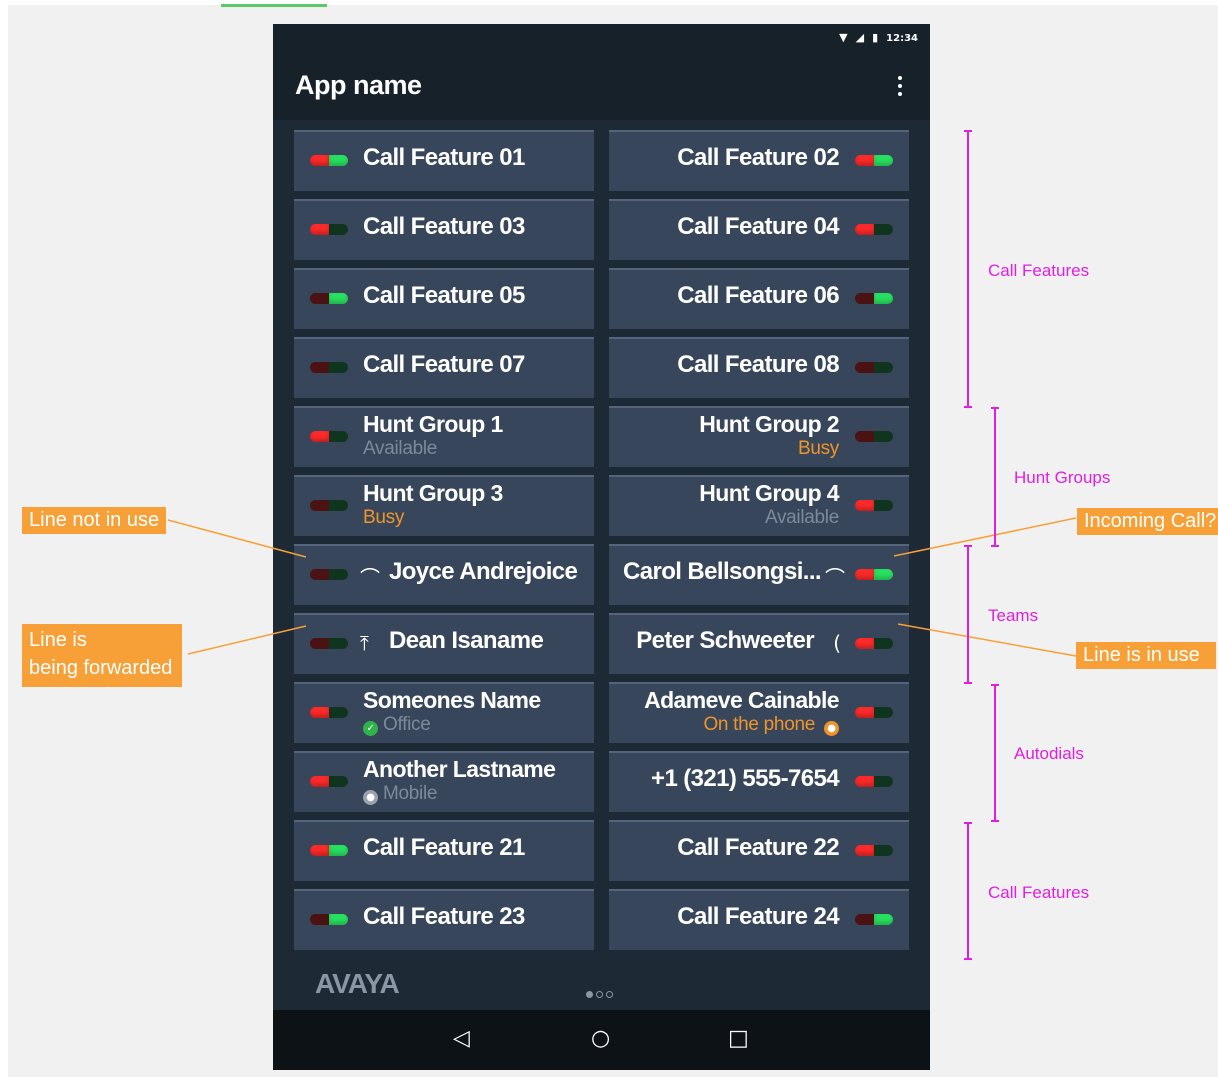  What do you see at coordinates (1146, 655) in the screenshot?
I see `callout-line-in-use: Line is in use` at bounding box center [1146, 655].